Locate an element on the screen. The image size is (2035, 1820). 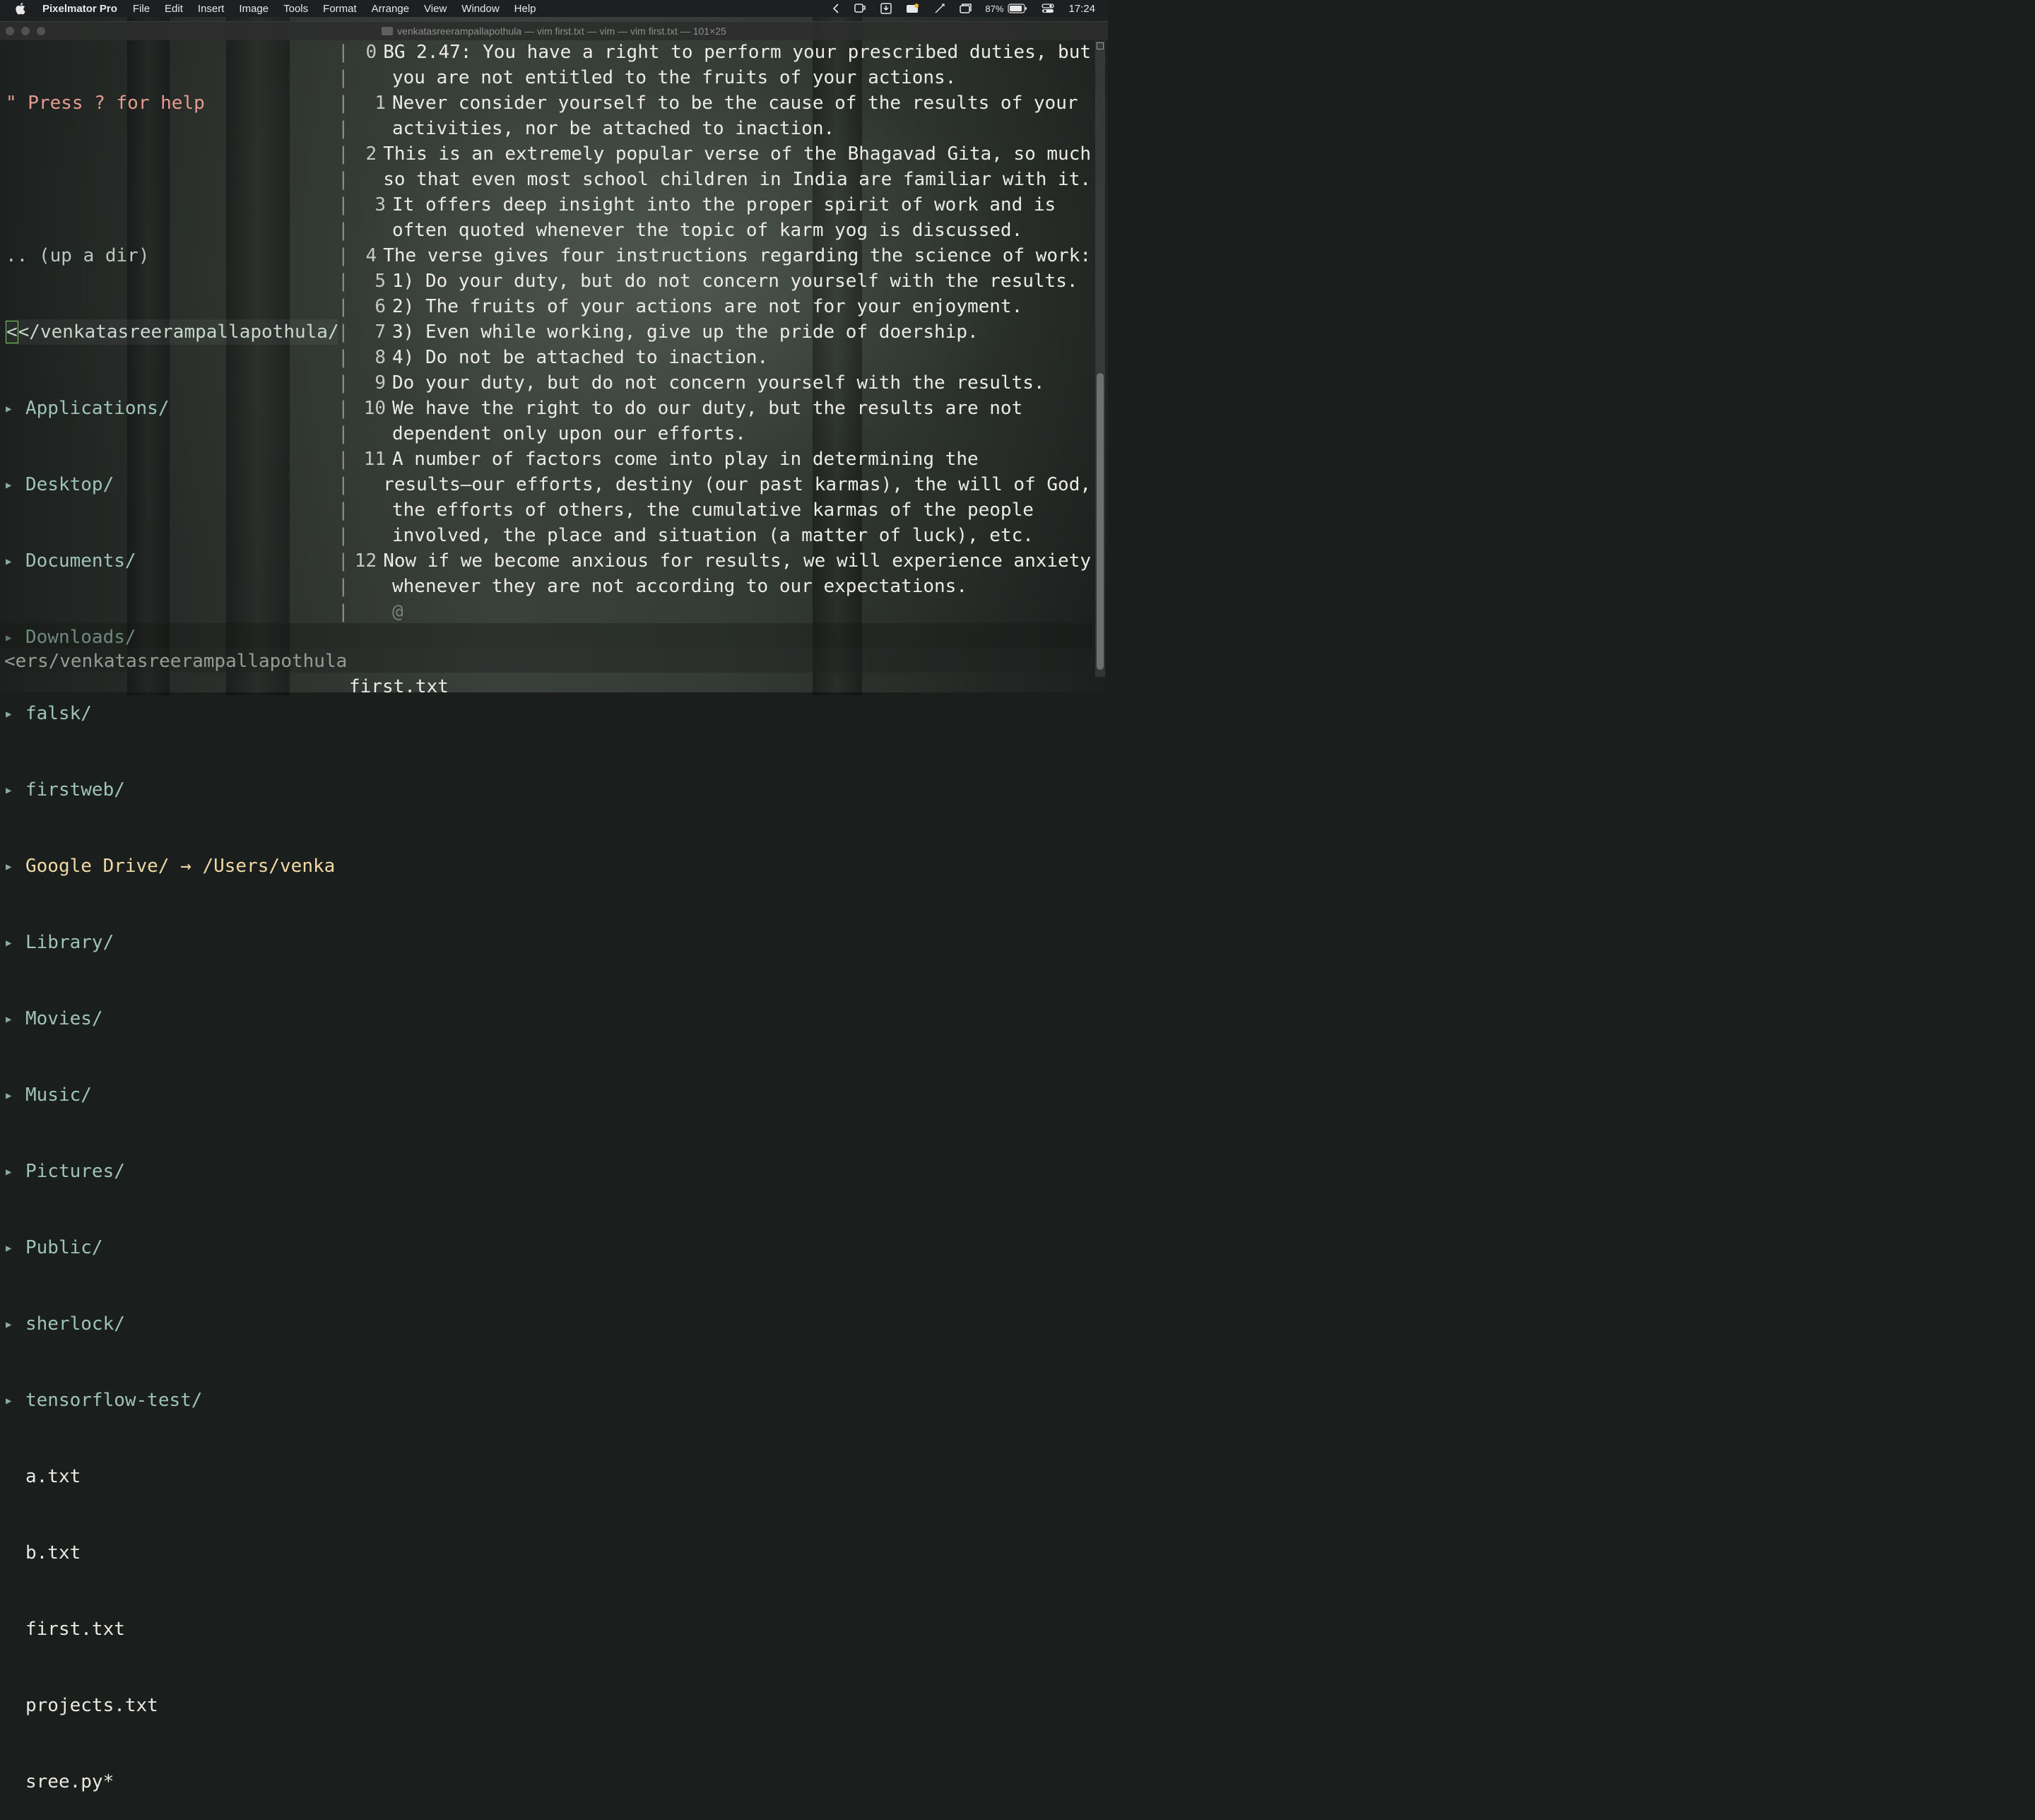
tree-file-projects: projects.txt is located at coordinates (172, 1705).